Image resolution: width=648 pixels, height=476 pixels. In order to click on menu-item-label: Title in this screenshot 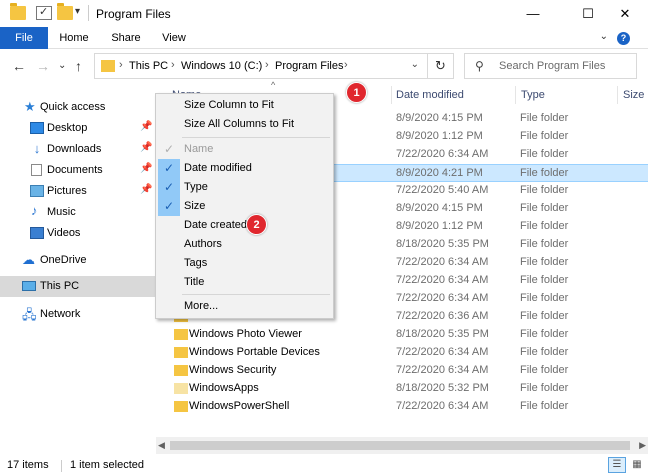, I will do `click(194, 282)`.